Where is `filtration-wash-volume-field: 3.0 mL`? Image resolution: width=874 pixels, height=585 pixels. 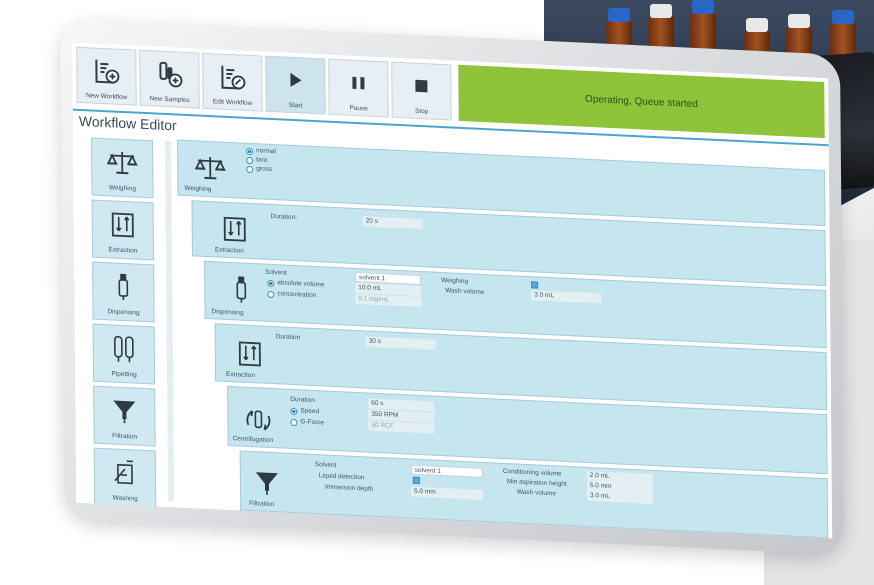
filtration-wash-volume-field: 3.0 mL is located at coordinates (619, 497).